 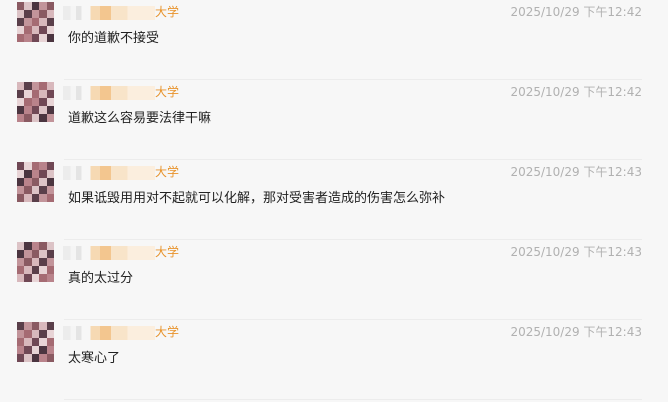 What do you see at coordinates (140, 118) in the screenshot?
I see `comment-text: 道歉这么容易要法律干嘛` at bounding box center [140, 118].